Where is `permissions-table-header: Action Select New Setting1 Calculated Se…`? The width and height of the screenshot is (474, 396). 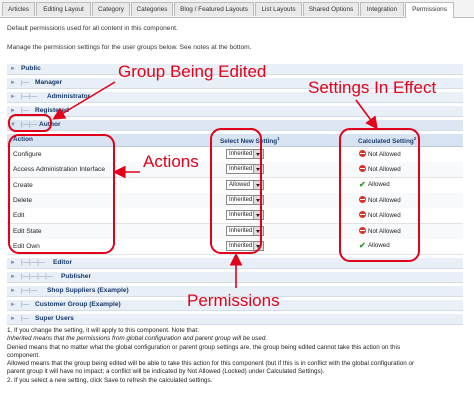
permissions-table-header: Action Select New Setting1 Calculated Se… is located at coordinates (235, 140).